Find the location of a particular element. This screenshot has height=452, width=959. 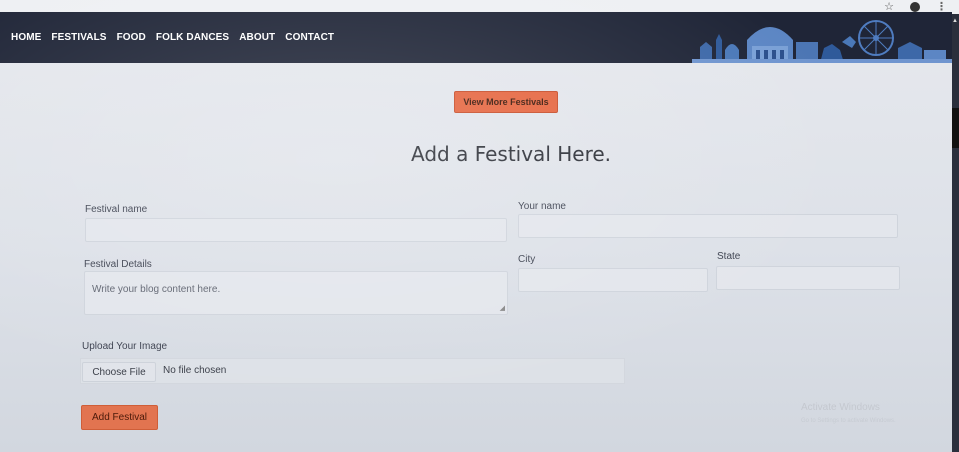

nav-home: HOME is located at coordinates (26, 37).